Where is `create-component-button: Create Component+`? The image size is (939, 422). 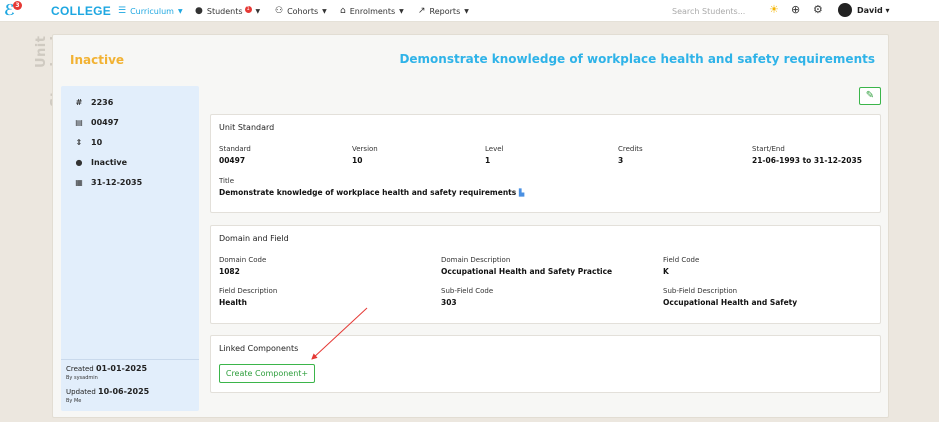 create-component-button: Create Component+ is located at coordinates (267, 373).